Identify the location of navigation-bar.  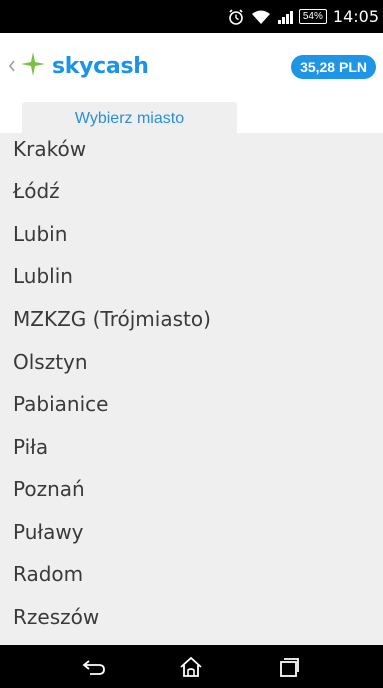
(191, 666).